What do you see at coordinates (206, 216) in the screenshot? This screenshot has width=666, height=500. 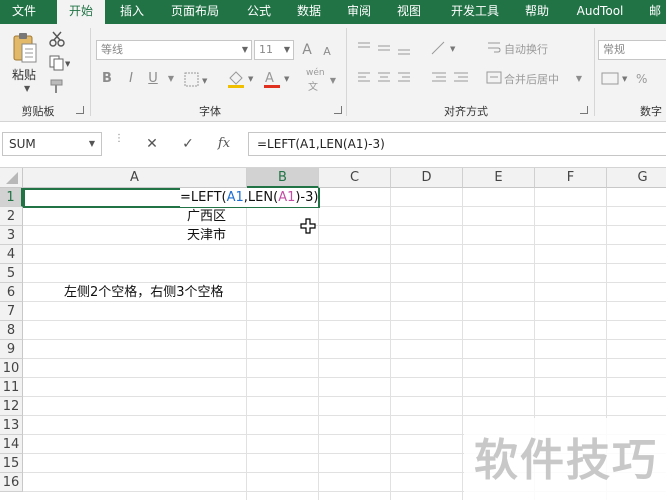 I see `cell-a2: 广西区` at bounding box center [206, 216].